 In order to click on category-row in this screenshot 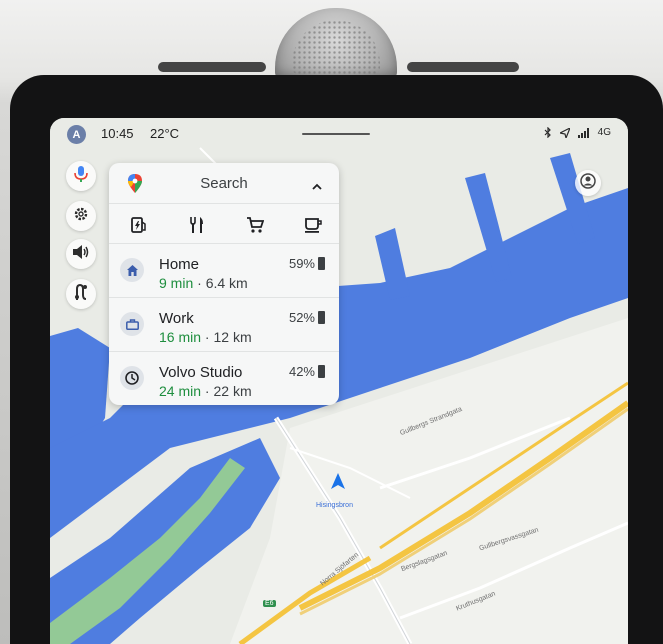, I will do `click(224, 223)`.